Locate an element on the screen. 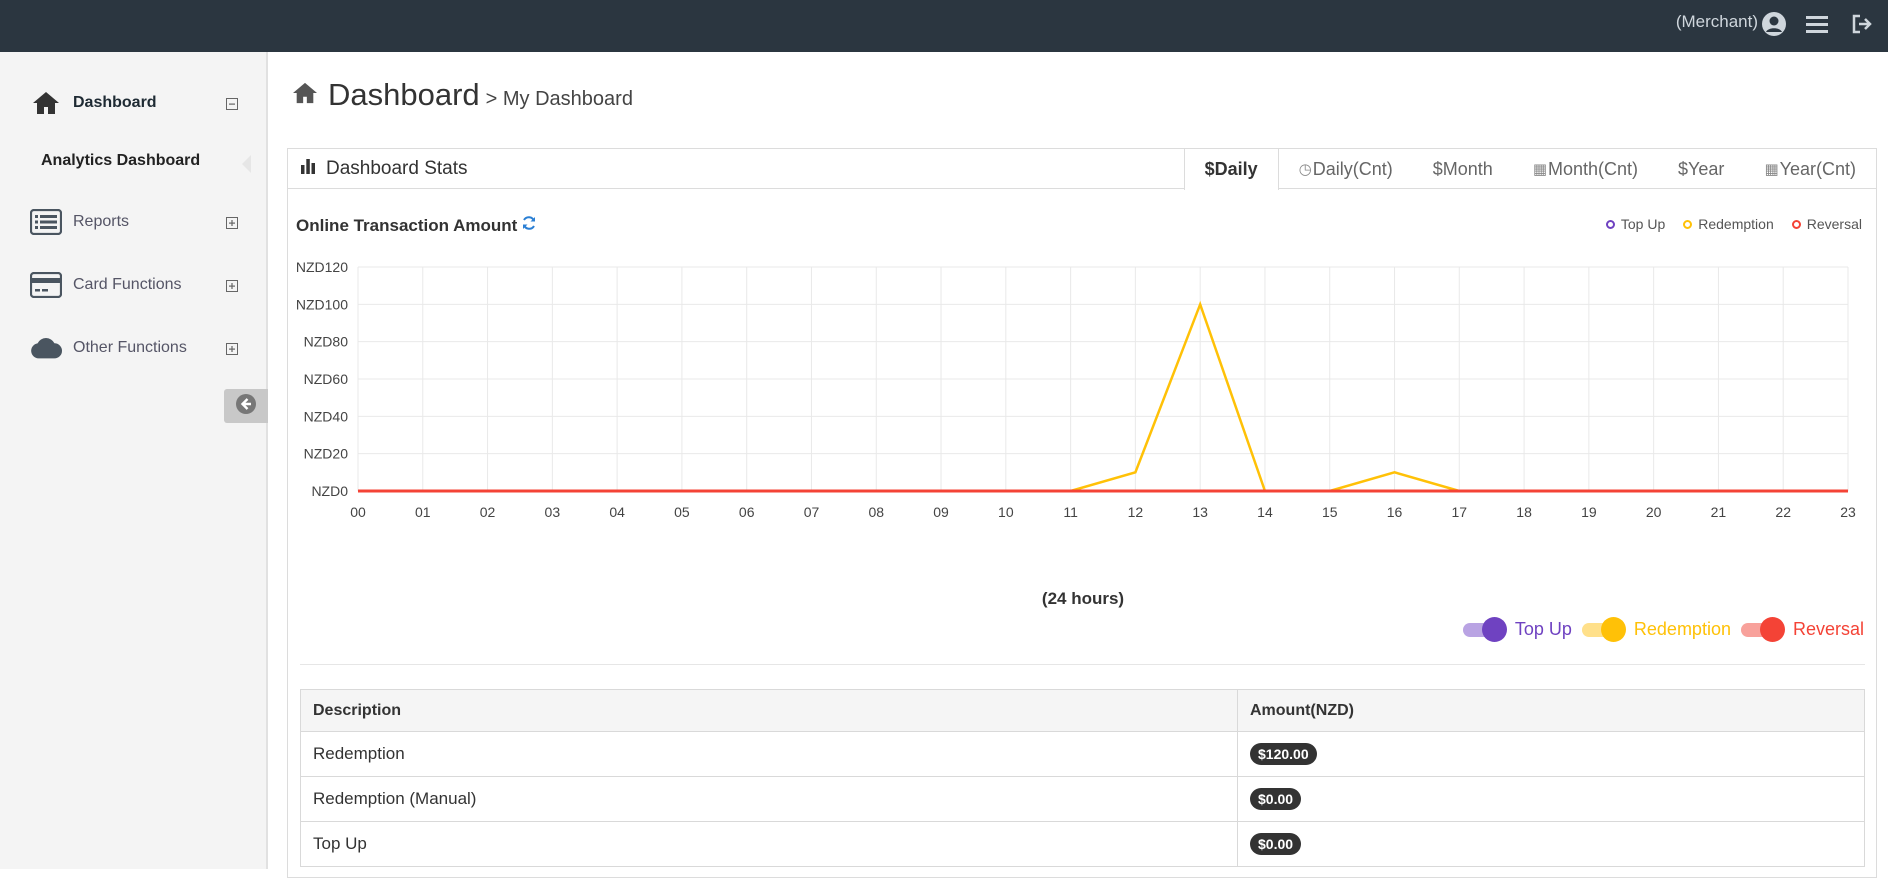 The height and width of the screenshot is (878, 1888). x-tick-label: 10 is located at coordinates (1006, 512).